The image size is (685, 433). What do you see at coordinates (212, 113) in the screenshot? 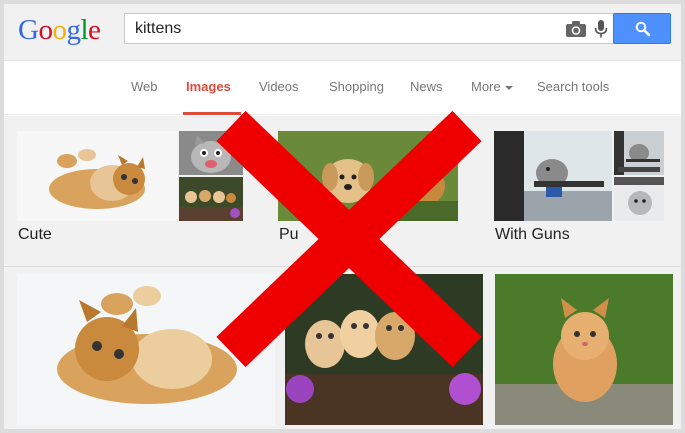
I see `active-tab-indicator` at bounding box center [212, 113].